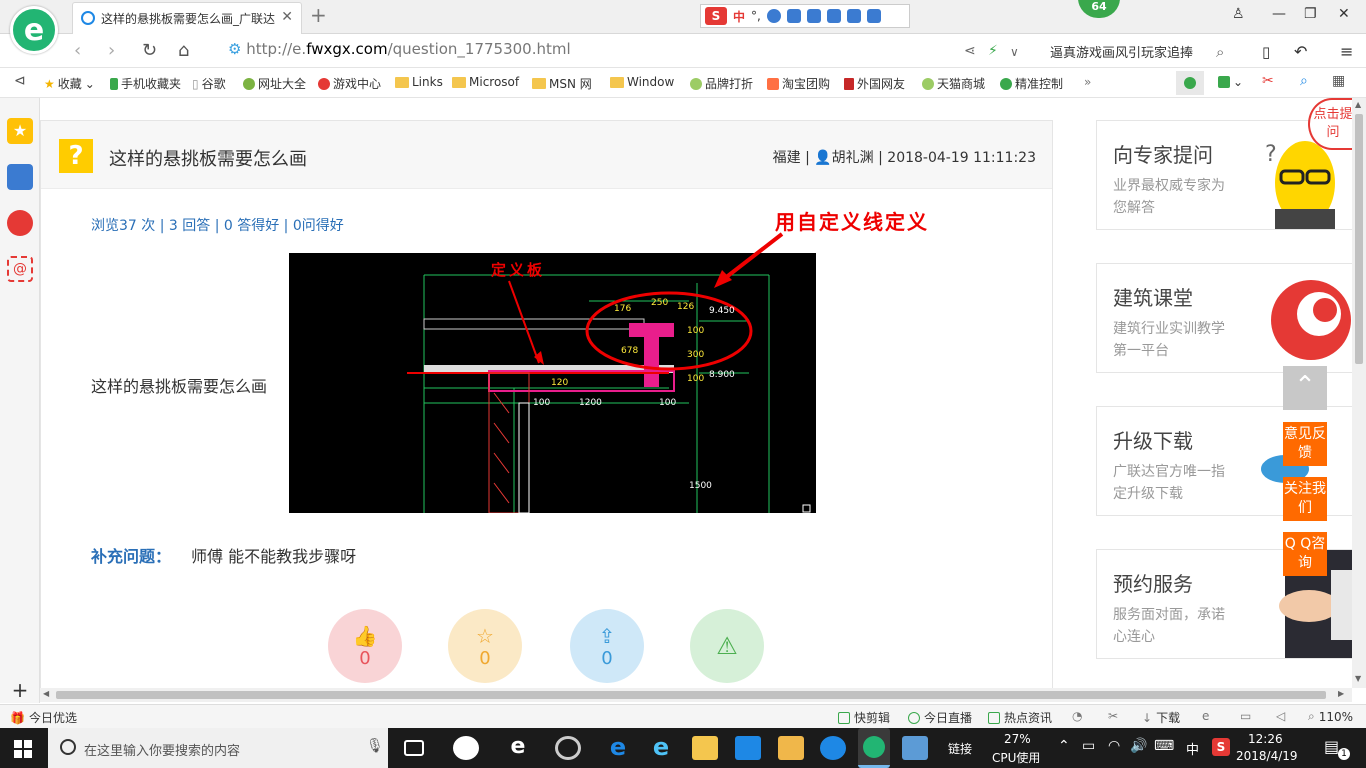 The image size is (1366, 768). Describe the element at coordinates (739, 16) in the screenshot. I see `ime-lang: 中` at that location.